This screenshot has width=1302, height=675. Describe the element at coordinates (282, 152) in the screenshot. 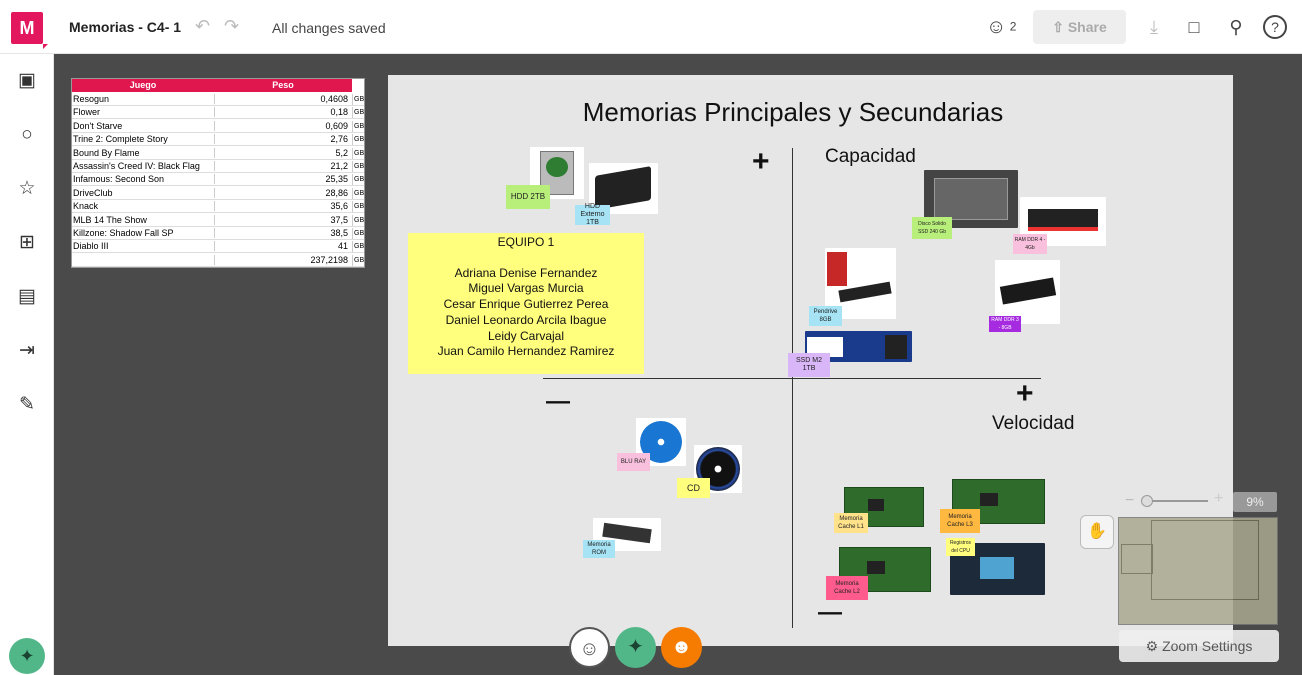

I see `cell-peso: 5,2` at that location.